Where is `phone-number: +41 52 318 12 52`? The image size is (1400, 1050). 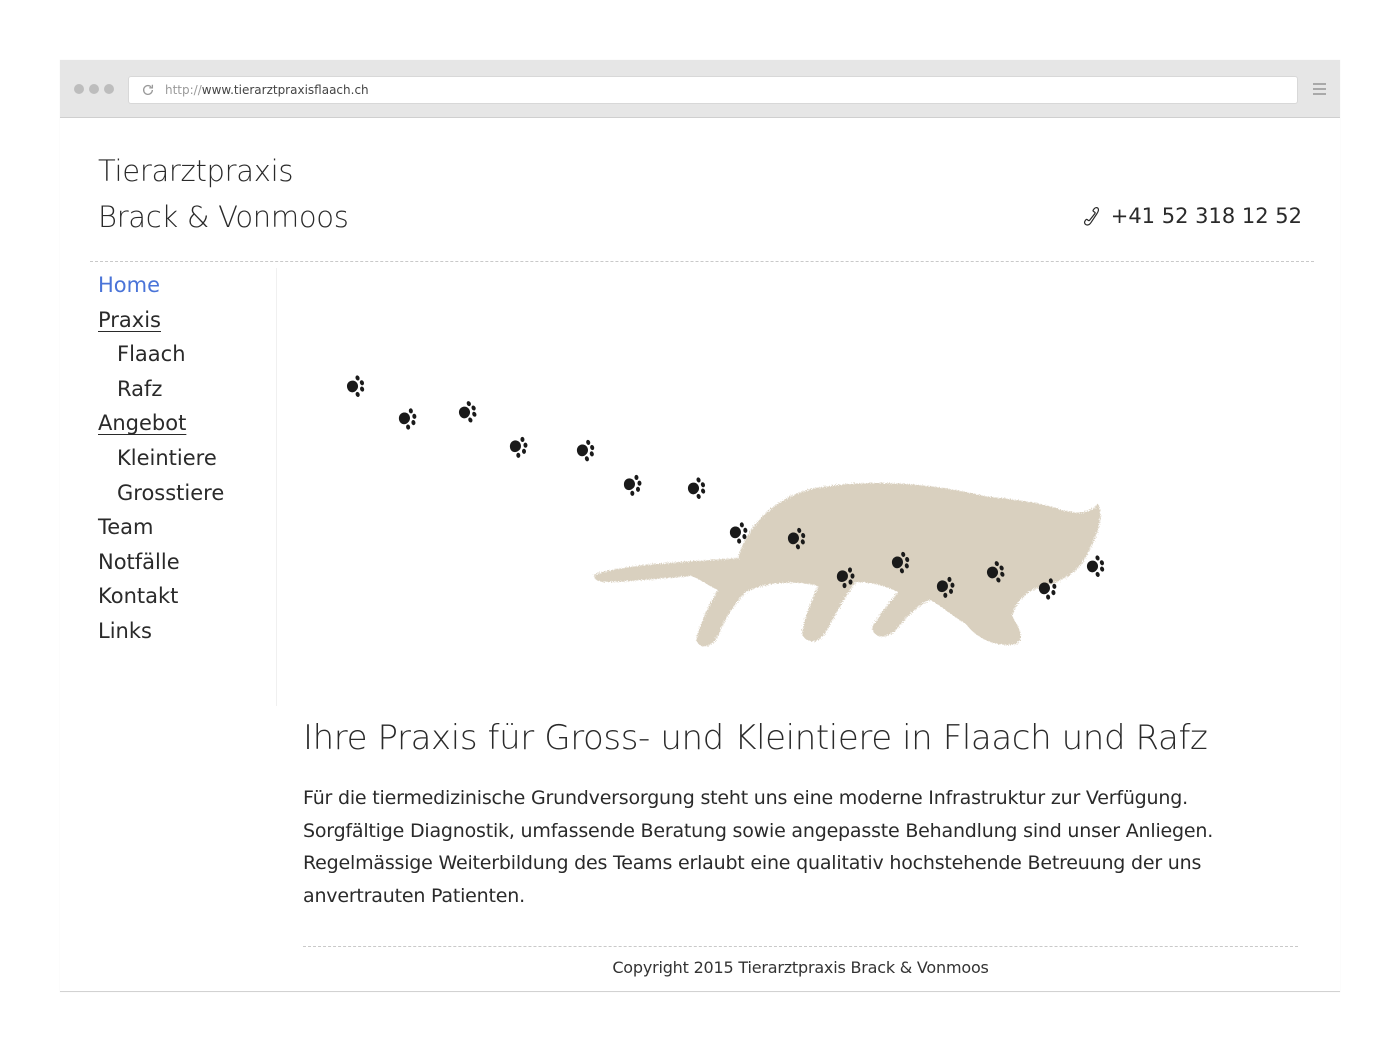 phone-number: +41 52 318 12 52 is located at coordinates (1206, 216).